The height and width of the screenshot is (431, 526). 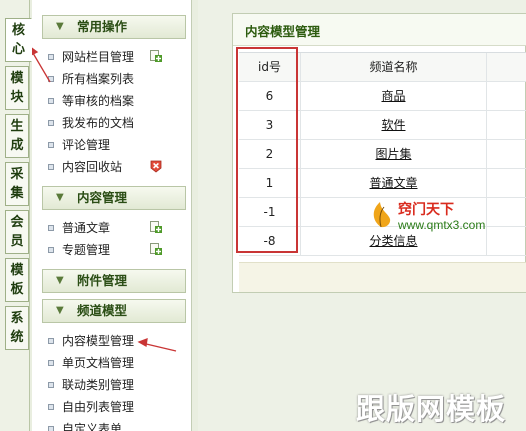 What do you see at coordinates (17, 289) in the screenshot?
I see `tab-templates-char-2: 板` at bounding box center [17, 289].